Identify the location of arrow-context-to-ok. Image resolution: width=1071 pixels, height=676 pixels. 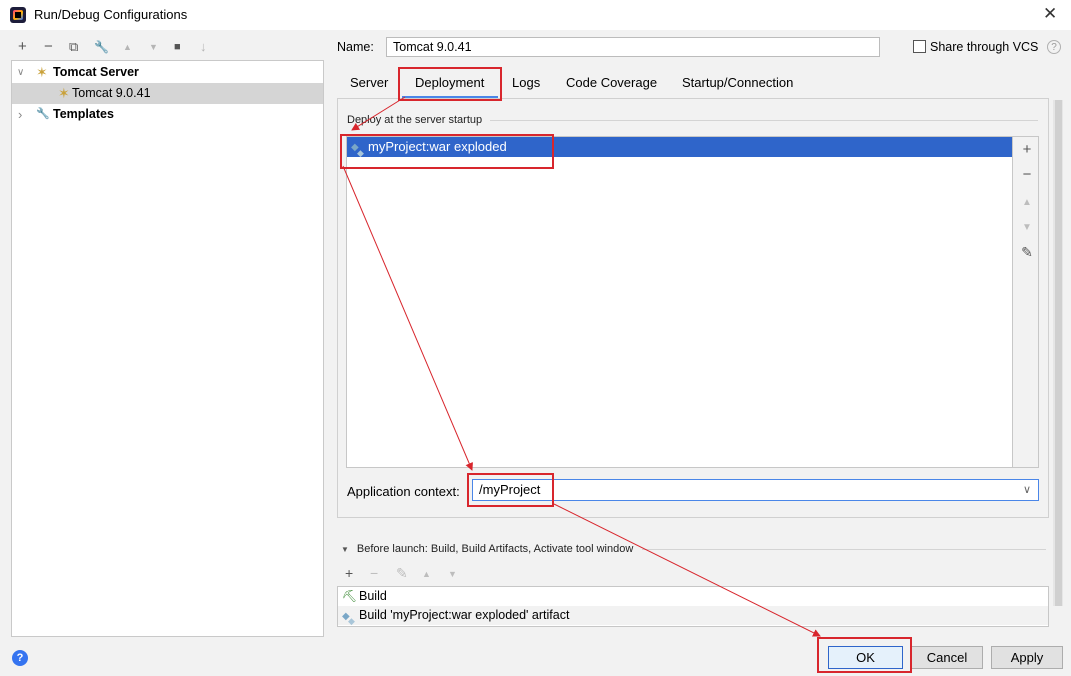
(687, 570).